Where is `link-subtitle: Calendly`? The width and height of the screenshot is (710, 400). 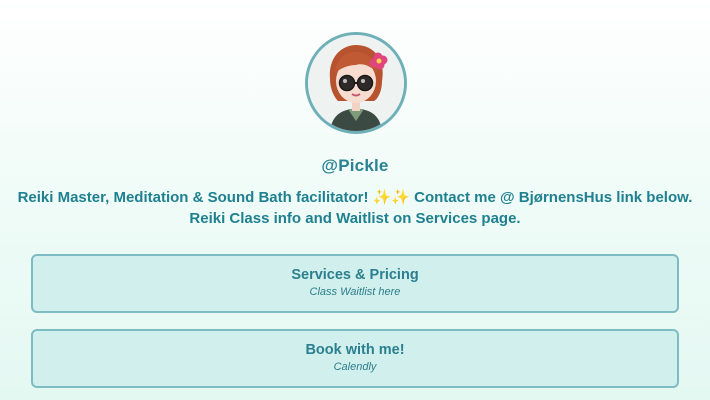 link-subtitle: Calendly is located at coordinates (355, 367).